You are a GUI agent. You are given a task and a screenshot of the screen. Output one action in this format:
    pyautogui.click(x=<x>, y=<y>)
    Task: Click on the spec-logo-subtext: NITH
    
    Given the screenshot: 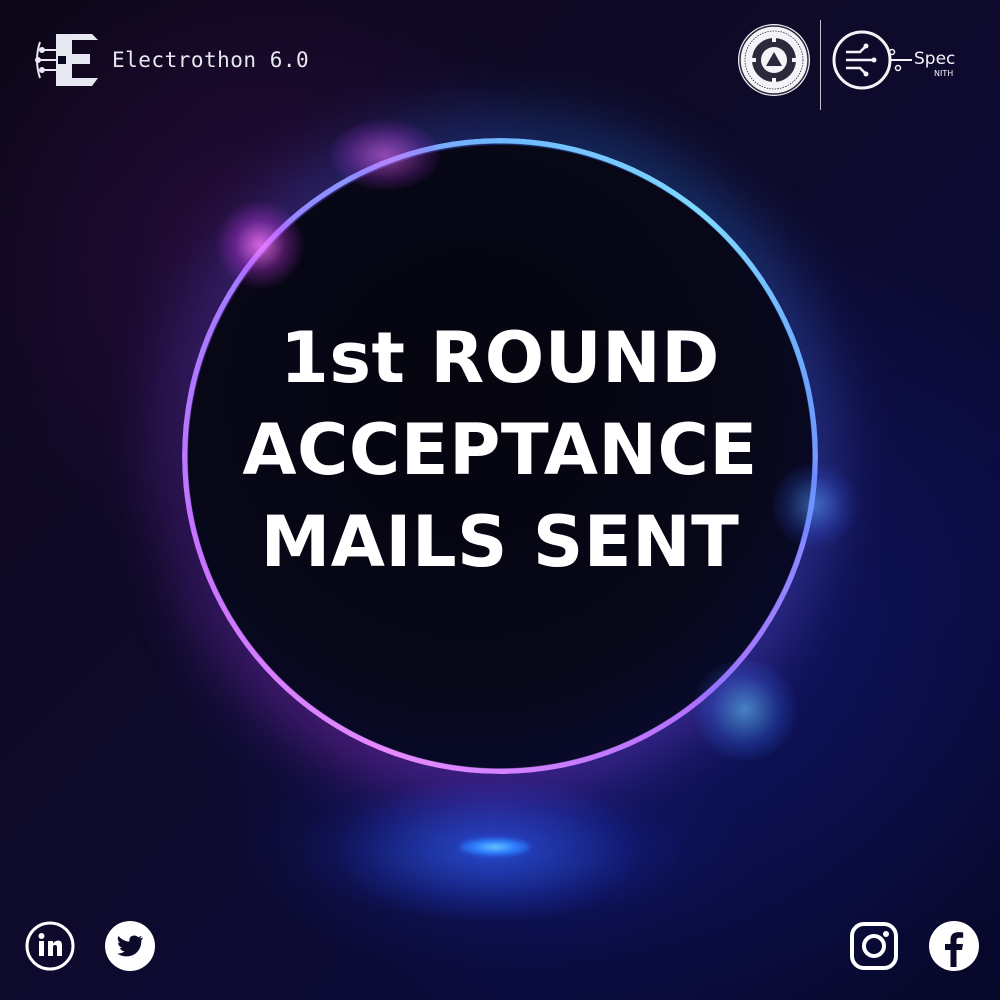 What is the action you would take?
    pyautogui.click(x=943, y=73)
    